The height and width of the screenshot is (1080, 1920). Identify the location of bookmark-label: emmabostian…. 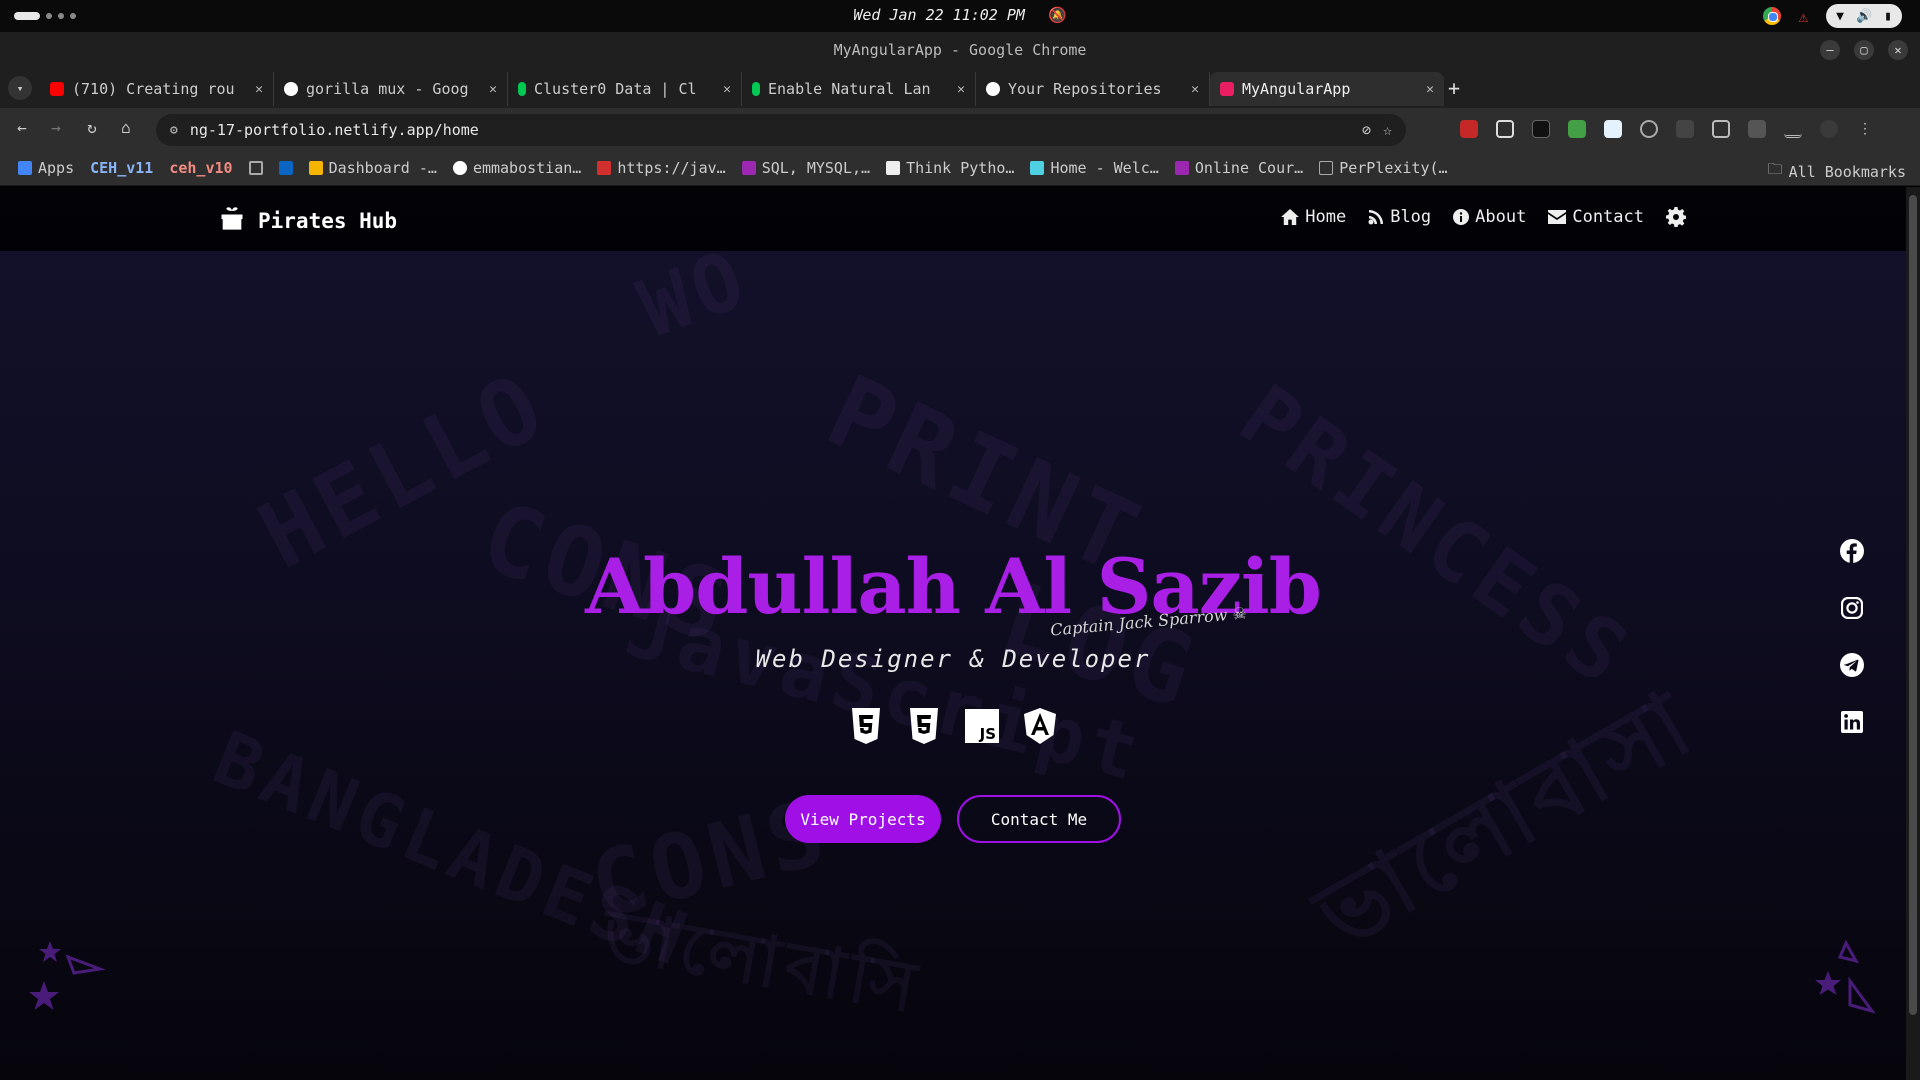
(527, 168).